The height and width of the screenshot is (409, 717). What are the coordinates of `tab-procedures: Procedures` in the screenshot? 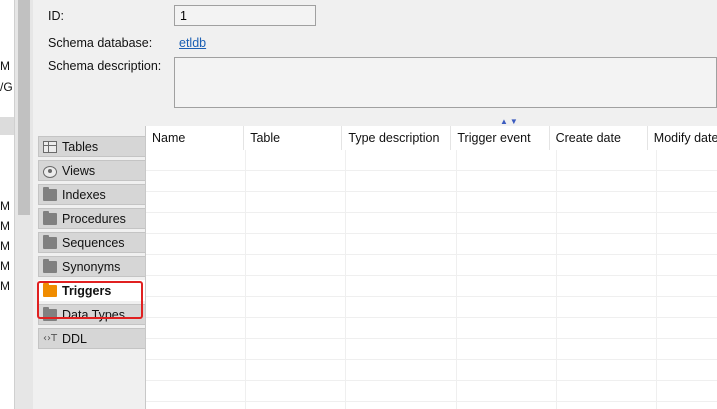 It's located at (91, 218).